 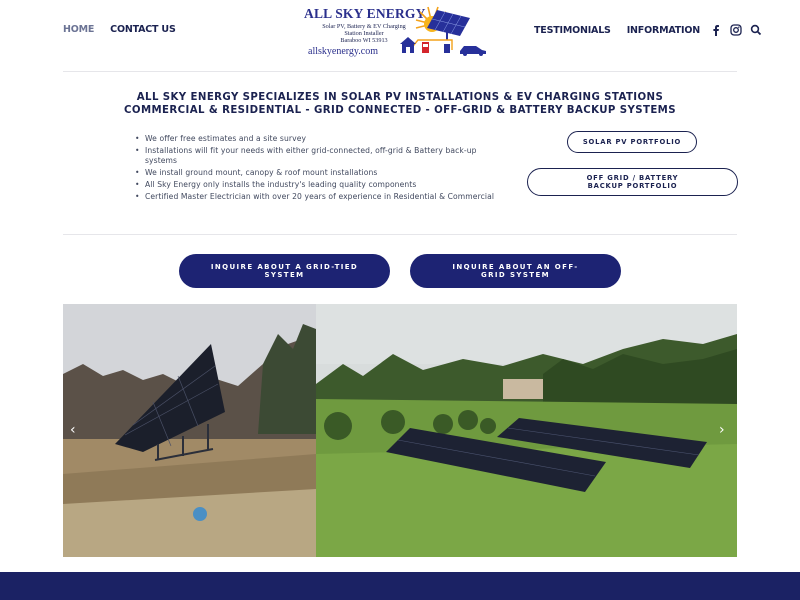 What do you see at coordinates (722, 430) in the screenshot?
I see `chevron-right-icon: ›` at bounding box center [722, 430].